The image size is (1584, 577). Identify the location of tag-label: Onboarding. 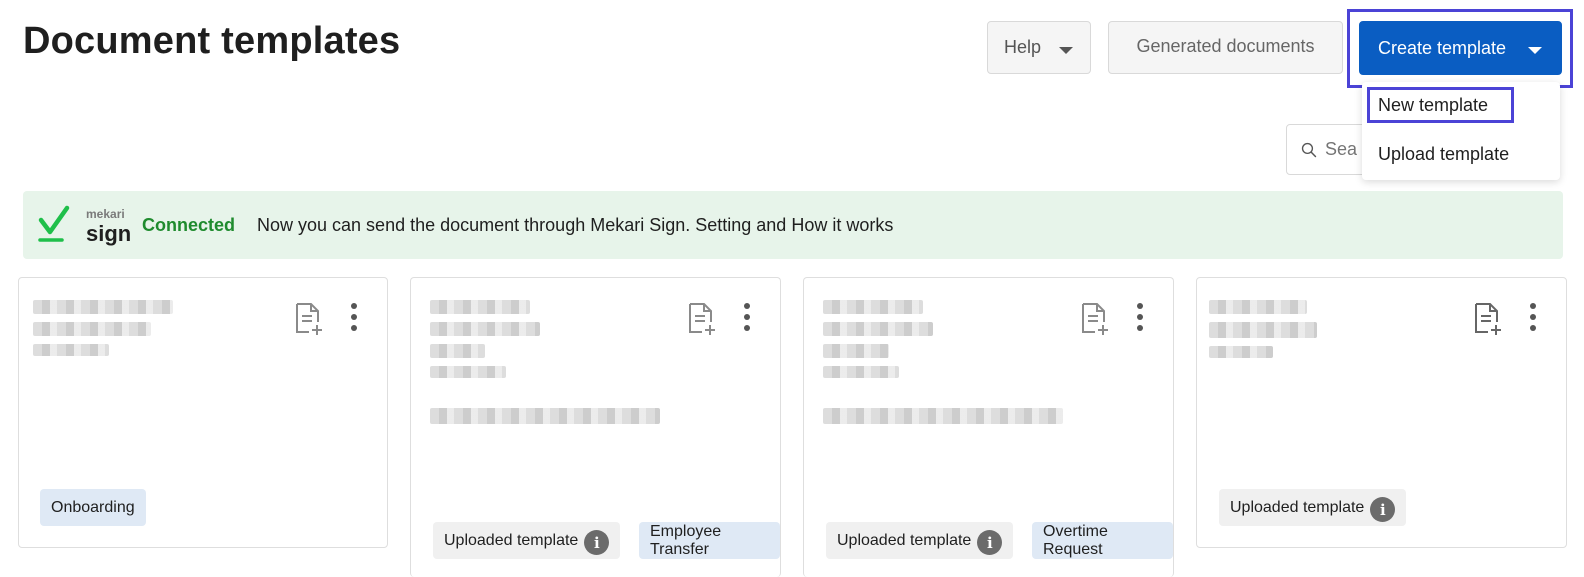
(93, 507).